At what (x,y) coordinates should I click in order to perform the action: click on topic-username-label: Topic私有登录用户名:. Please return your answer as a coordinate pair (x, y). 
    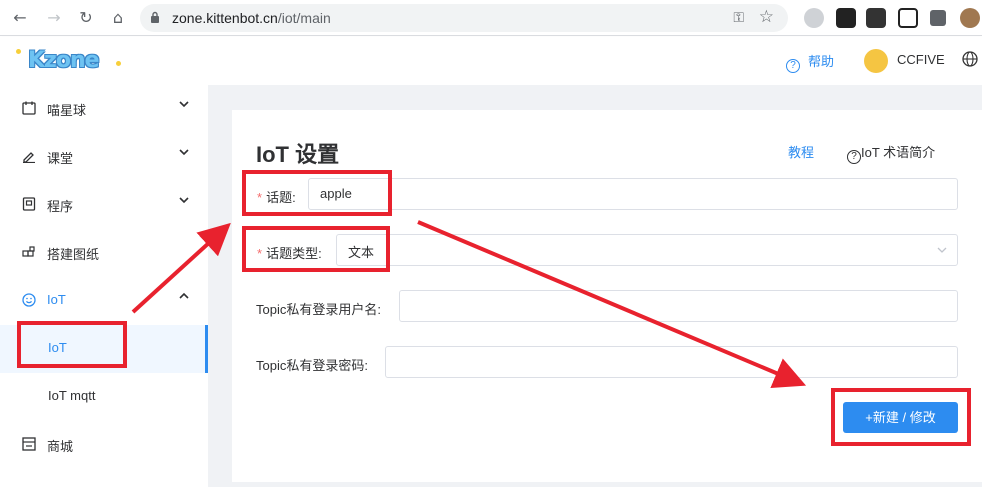
    Looking at the image, I should click on (318, 309).